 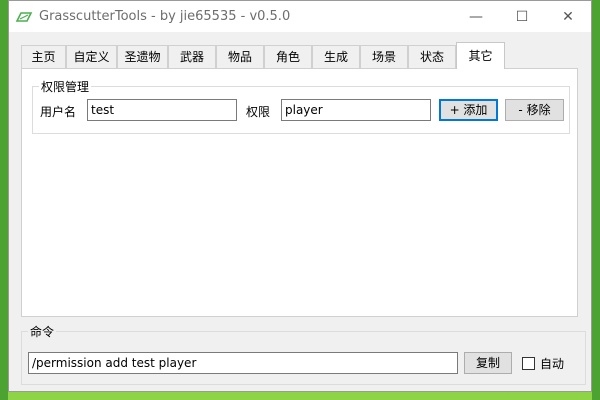 What do you see at coordinates (142, 56) in the screenshot?
I see `tab-artifact: 圣遗物` at bounding box center [142, 56].